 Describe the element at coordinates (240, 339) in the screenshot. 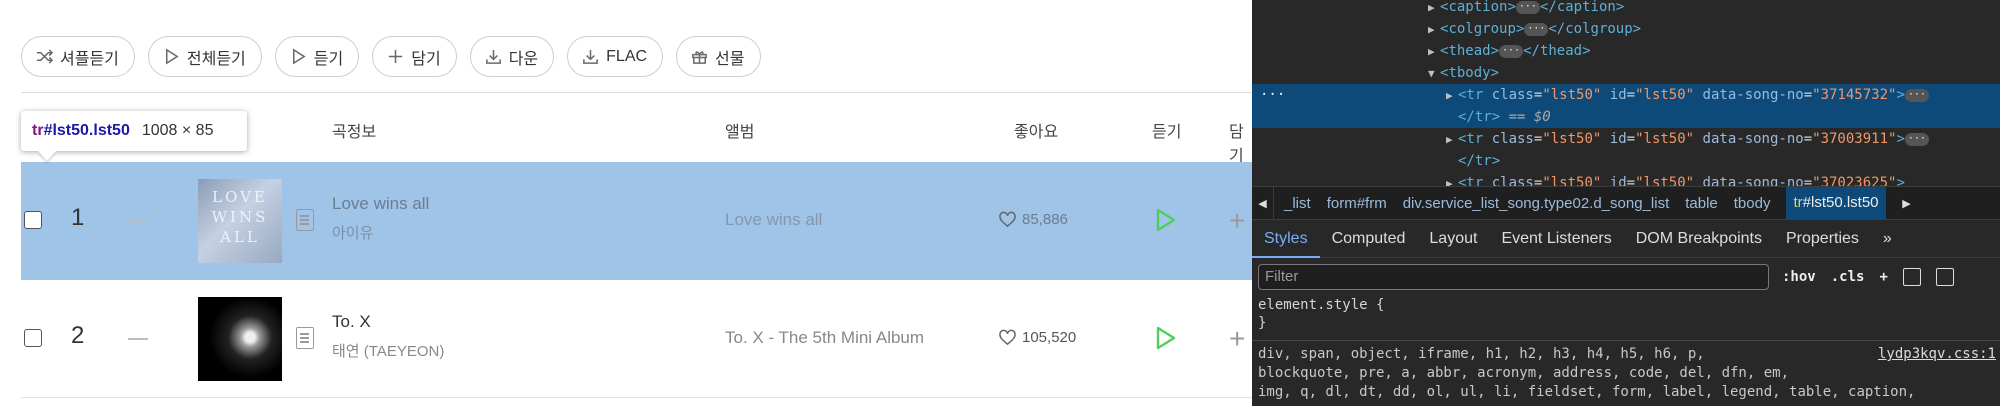

I see `album-cover` at that location.